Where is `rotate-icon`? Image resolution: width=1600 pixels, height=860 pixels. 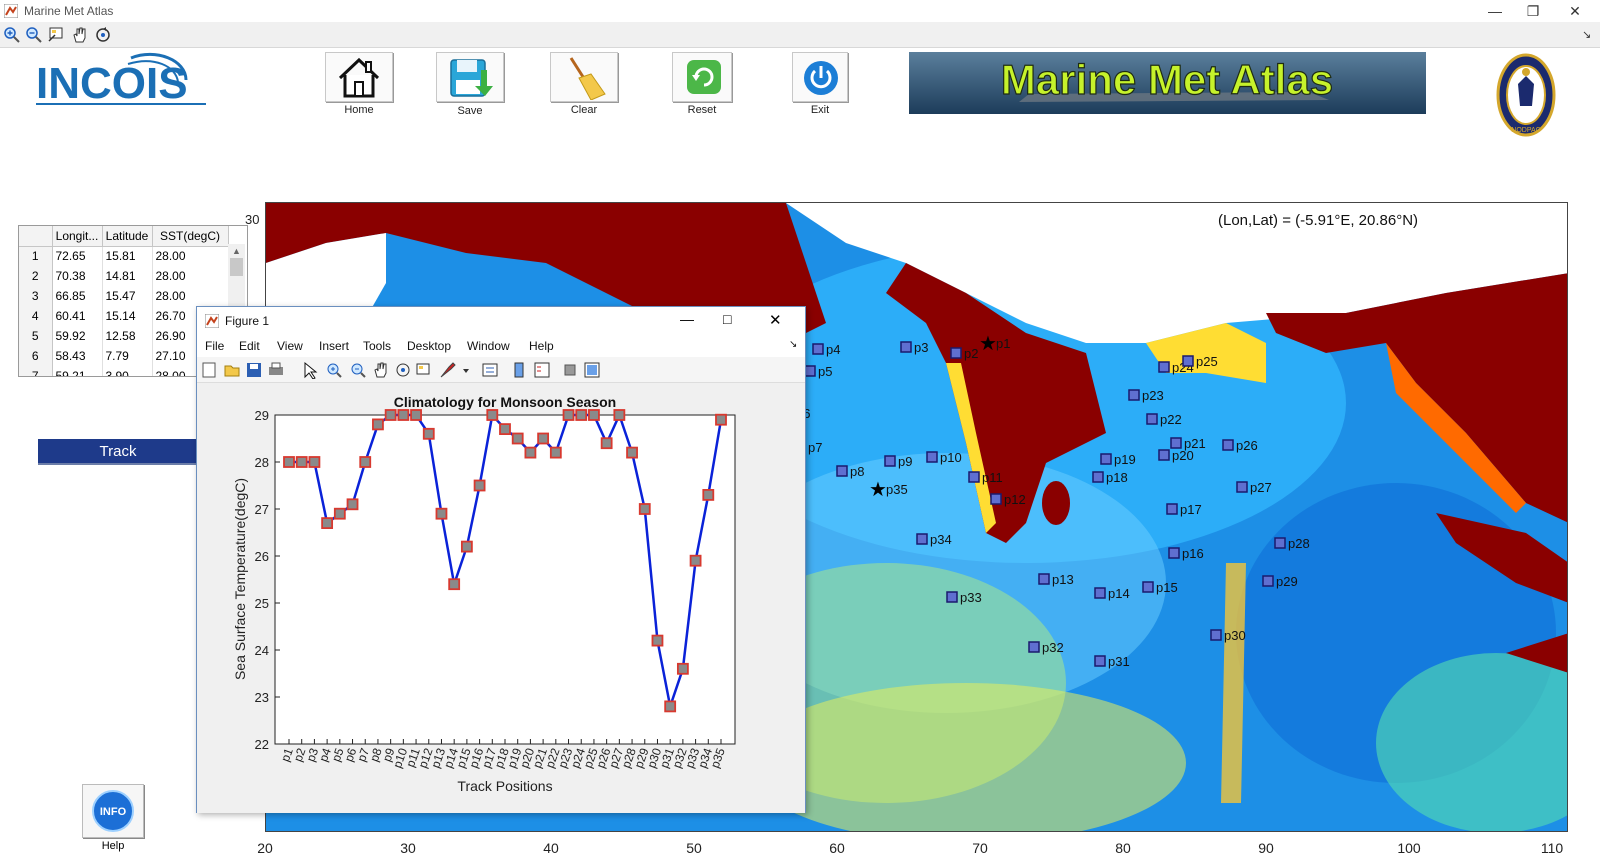
rotate-icon is located at coordinates (103, 35).